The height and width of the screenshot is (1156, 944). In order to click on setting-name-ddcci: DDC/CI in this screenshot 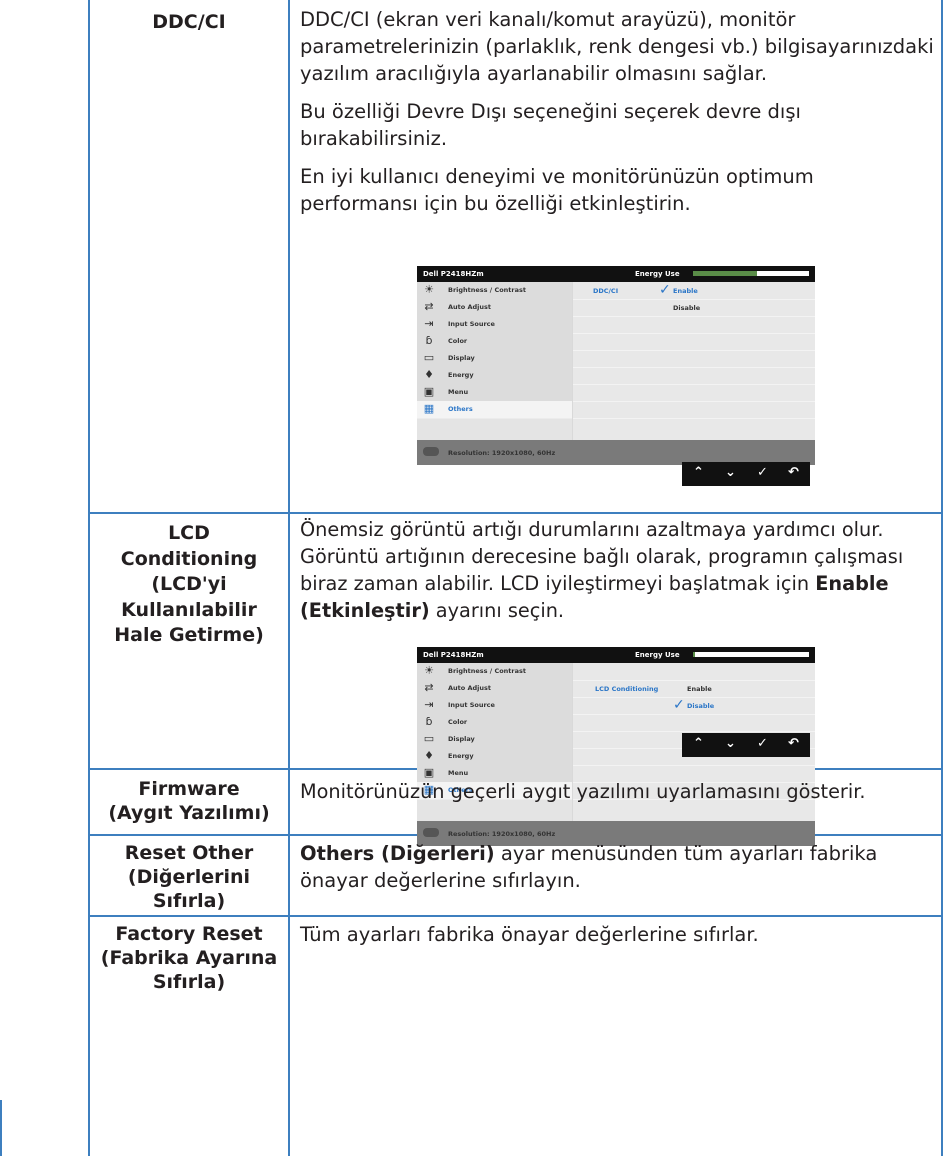, I will do `click(189, 22)`.